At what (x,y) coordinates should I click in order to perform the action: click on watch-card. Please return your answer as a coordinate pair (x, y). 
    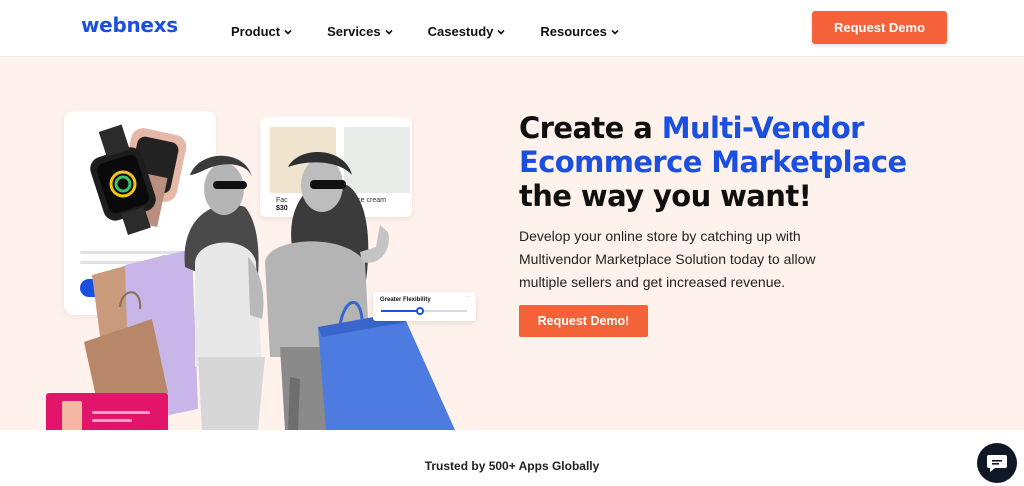
    Looking at the image, I should click on (140, 213).